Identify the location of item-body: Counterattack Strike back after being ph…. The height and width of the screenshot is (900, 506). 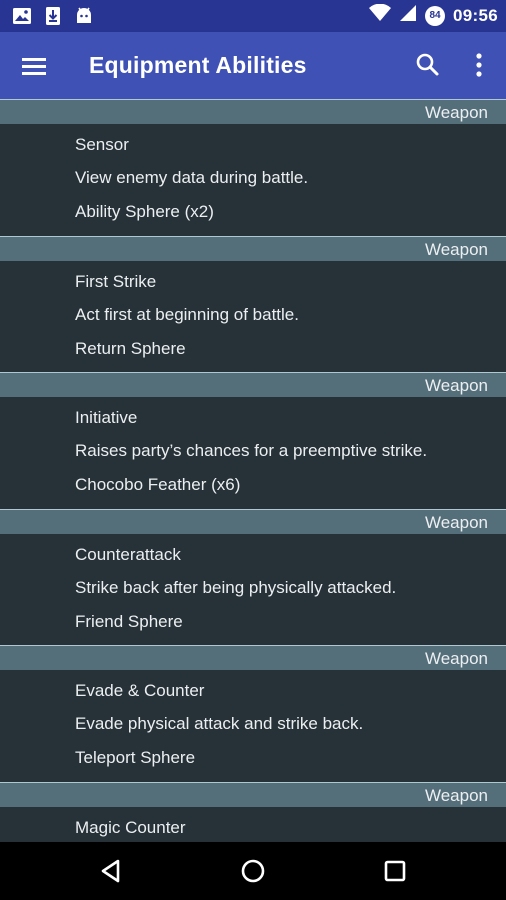
(253, 590).